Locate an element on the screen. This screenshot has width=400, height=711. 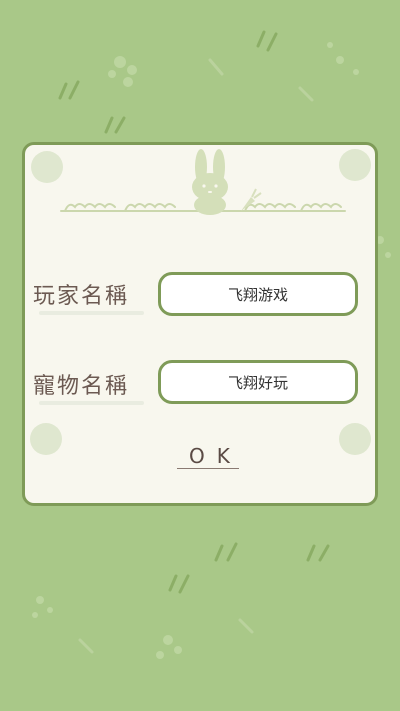
player-name-input: 飞翔游戏 is located at coordinates (258, 294).